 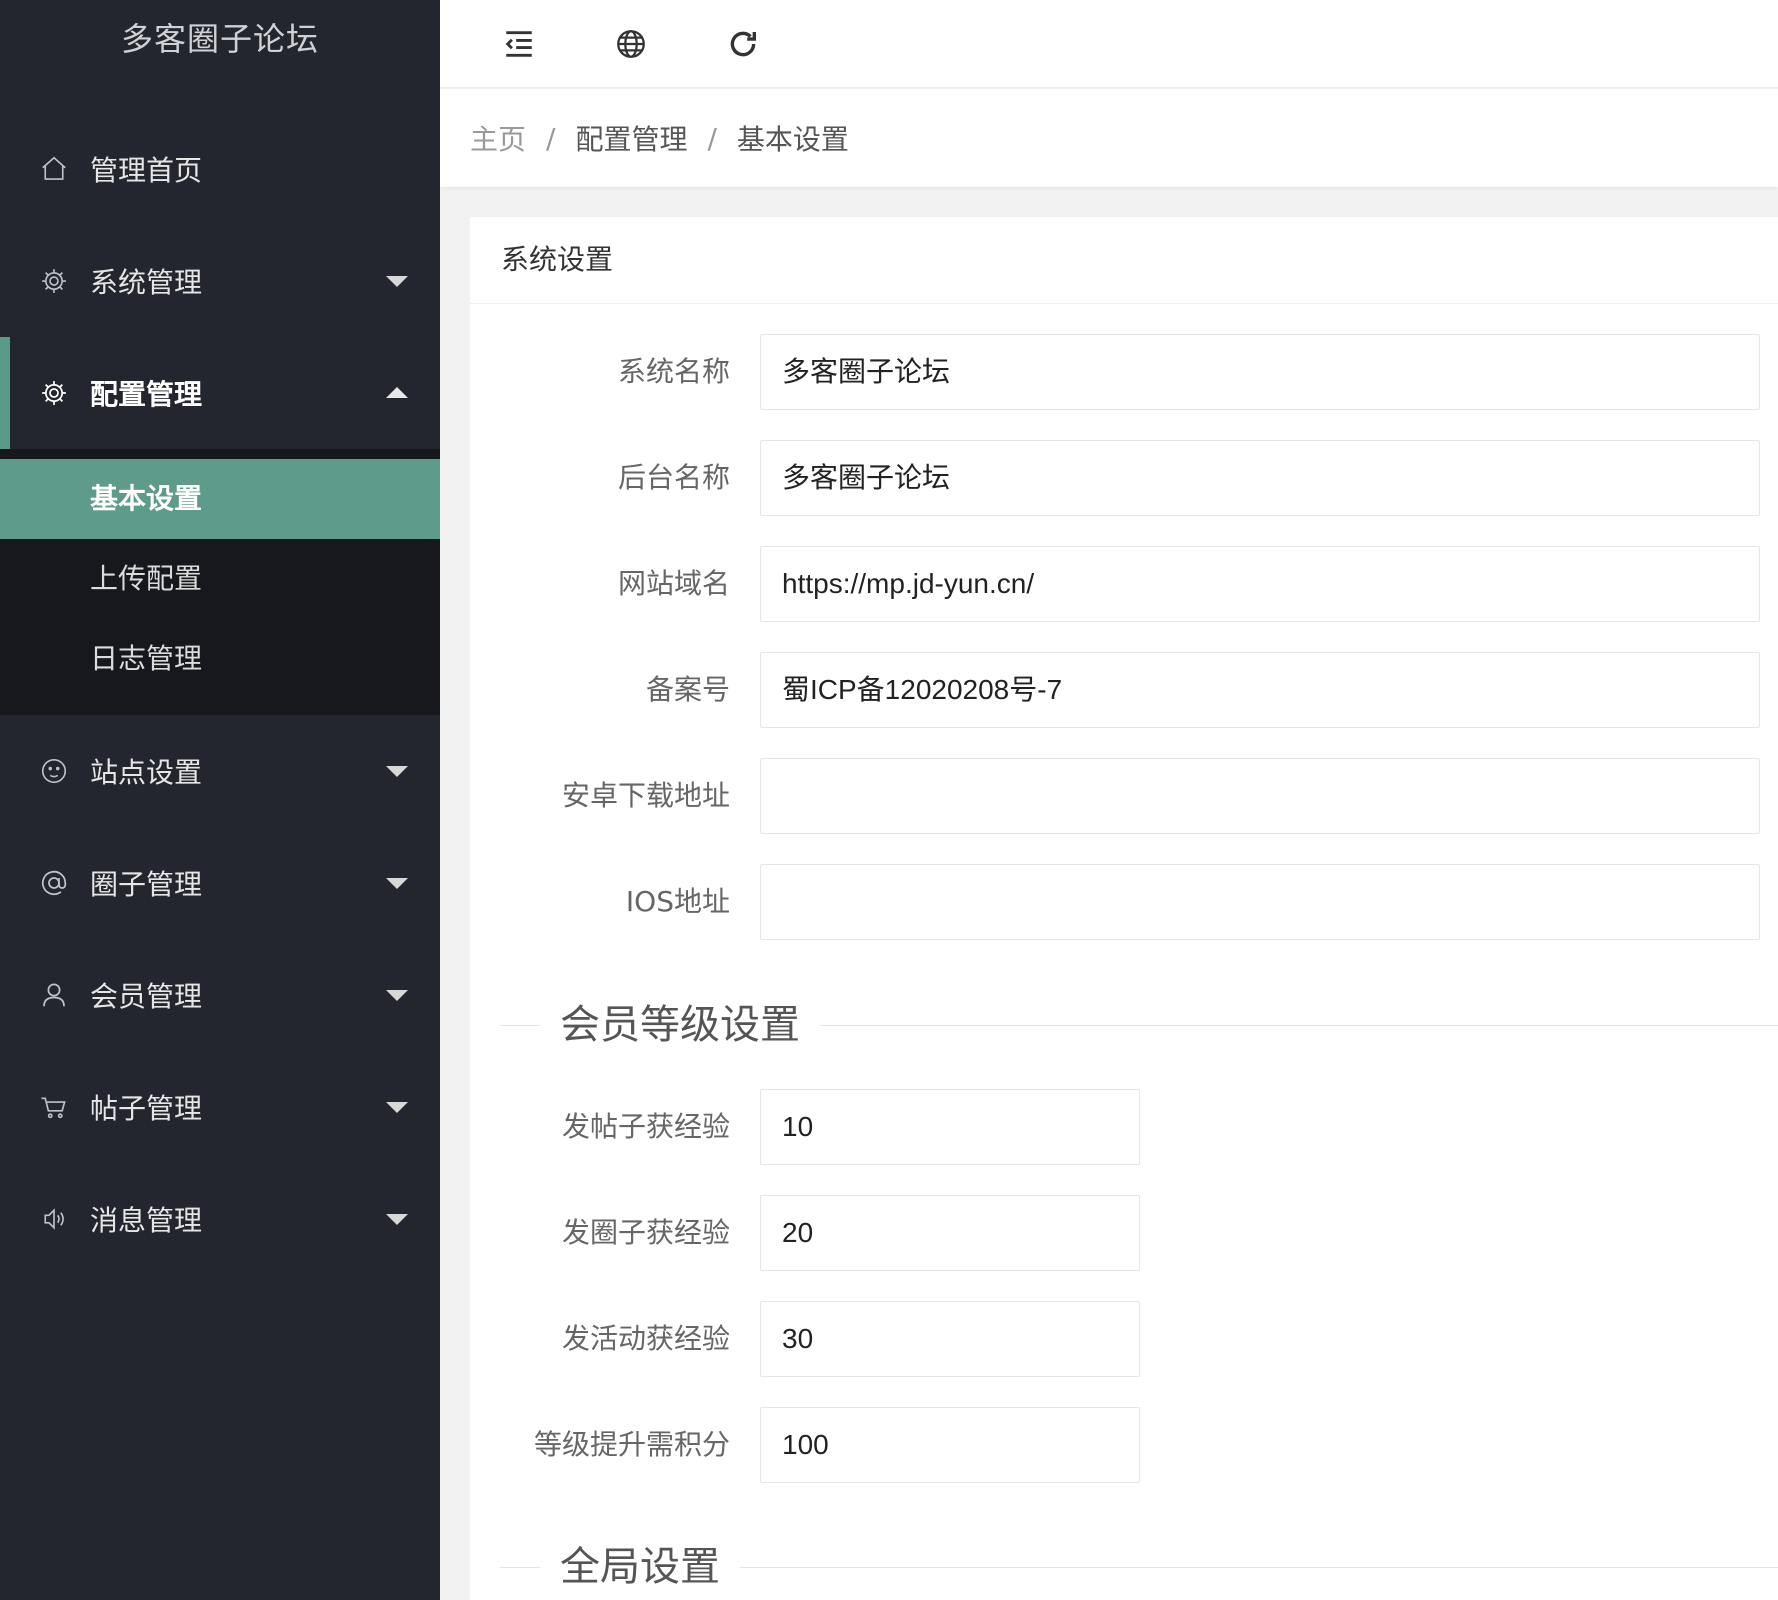 What do you see at coordinates (54, 771) in the screenshot?
I see `face-icon` at bounding box center [54, 771].